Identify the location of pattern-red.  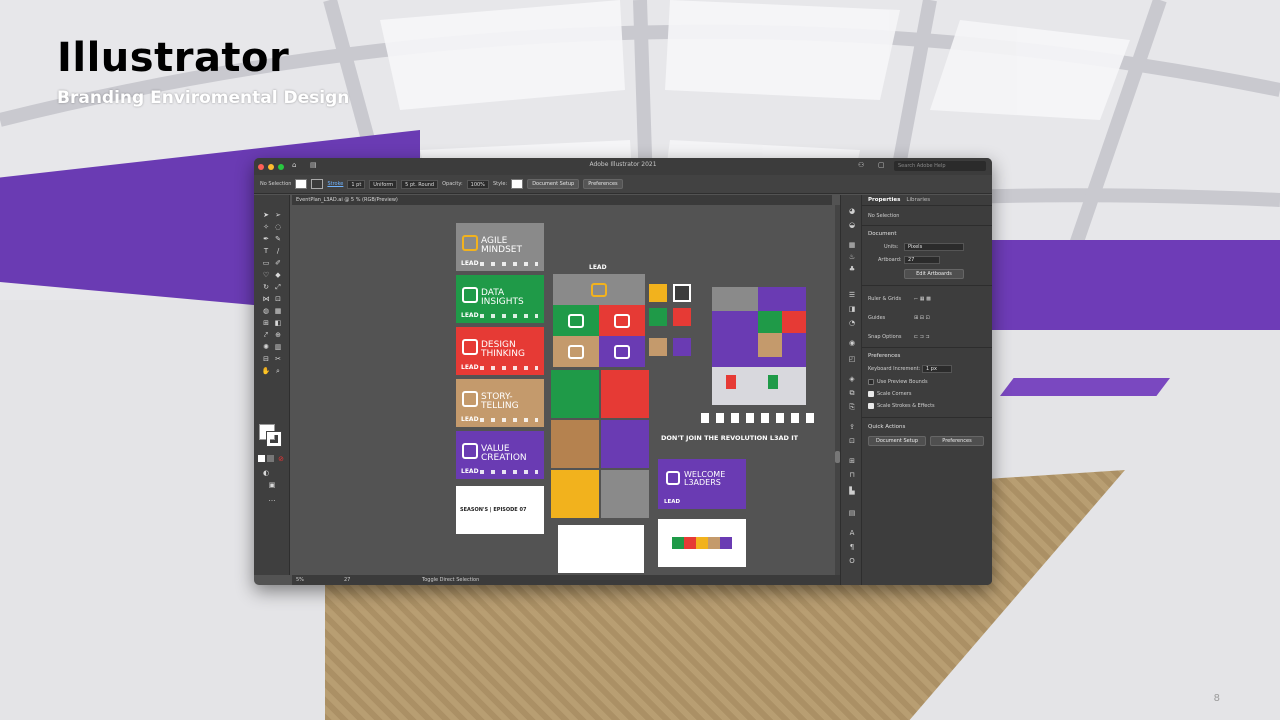
(625, 394).